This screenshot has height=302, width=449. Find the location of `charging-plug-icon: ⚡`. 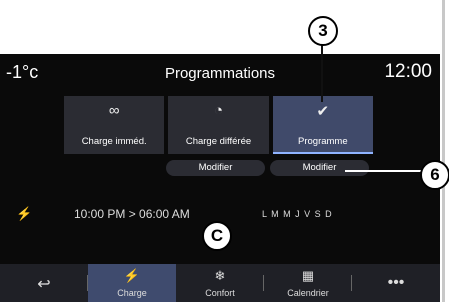

charging-plug-icon: ⚡ is located at coordinates (24, 213).